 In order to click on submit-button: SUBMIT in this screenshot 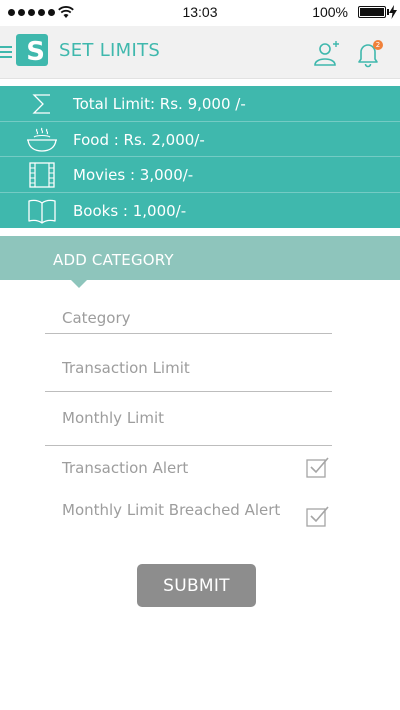, I will do `click(196, 585)`.